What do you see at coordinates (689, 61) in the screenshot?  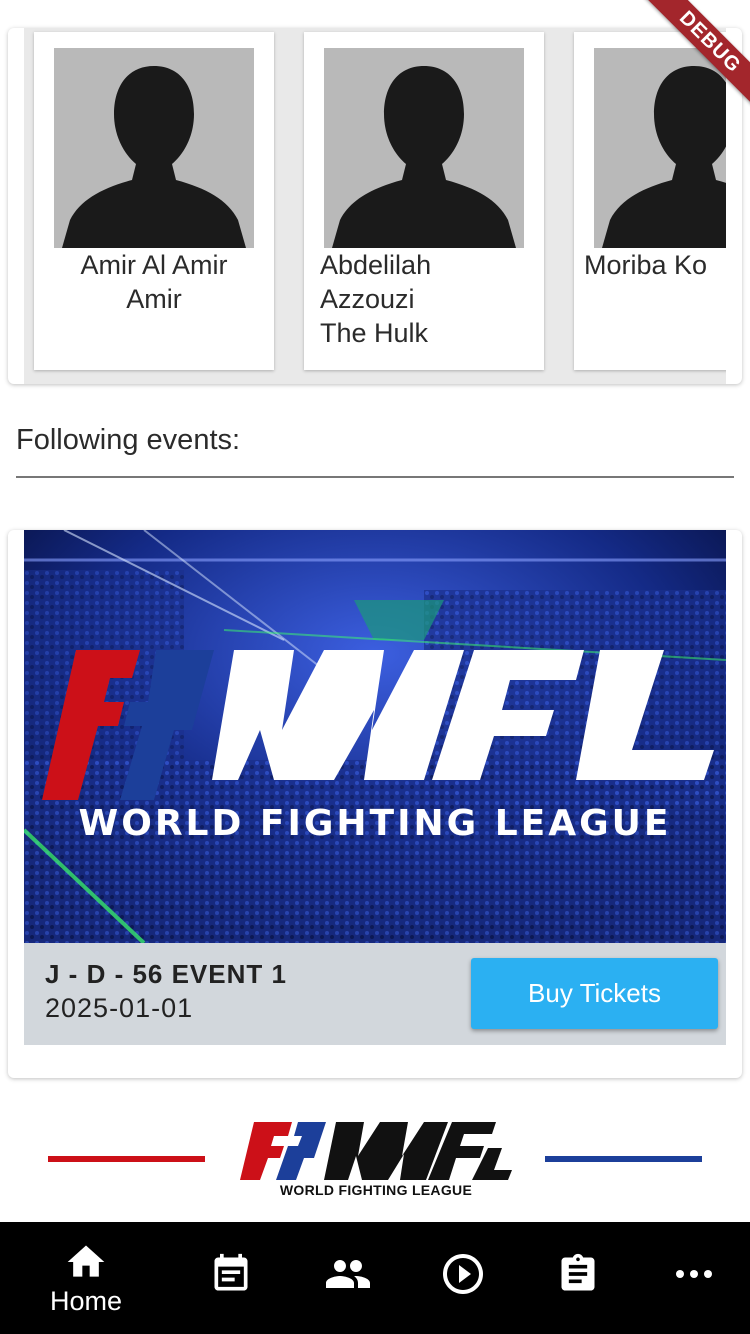 I see `debug-ribbon: DEBUG` at bounding box center [689, 61].